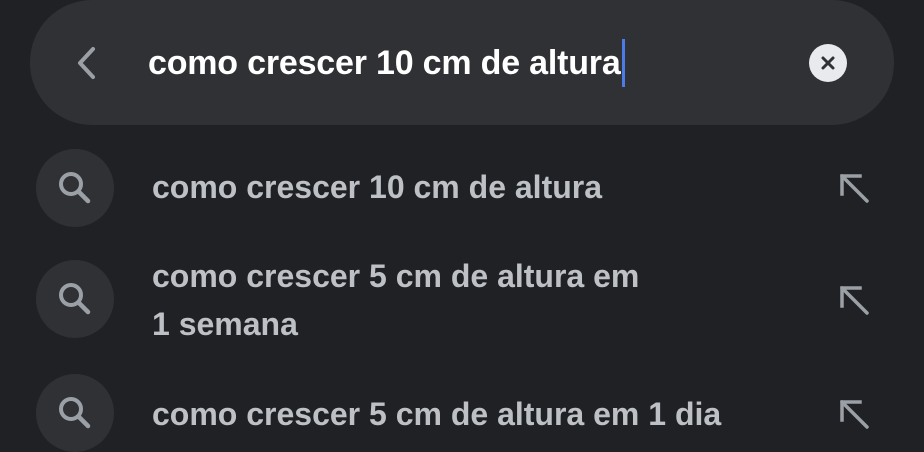  Describe the element at coordinates (396, 276) in the screenshot. I see `suggestion-text-line1: como crescer 5 cm de altura em` at that location.